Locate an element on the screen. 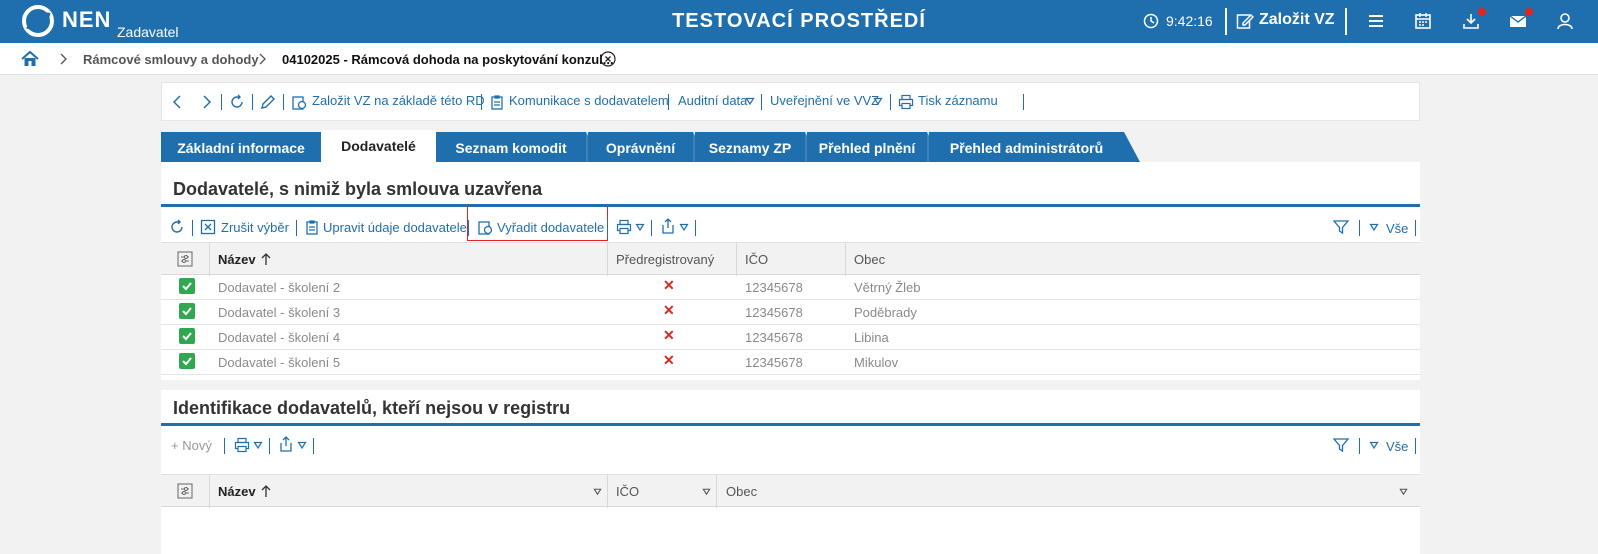 This screenshot has width=1598, height=554. print-record-button: Tisk záznamu is located at coordinates (958, 100).